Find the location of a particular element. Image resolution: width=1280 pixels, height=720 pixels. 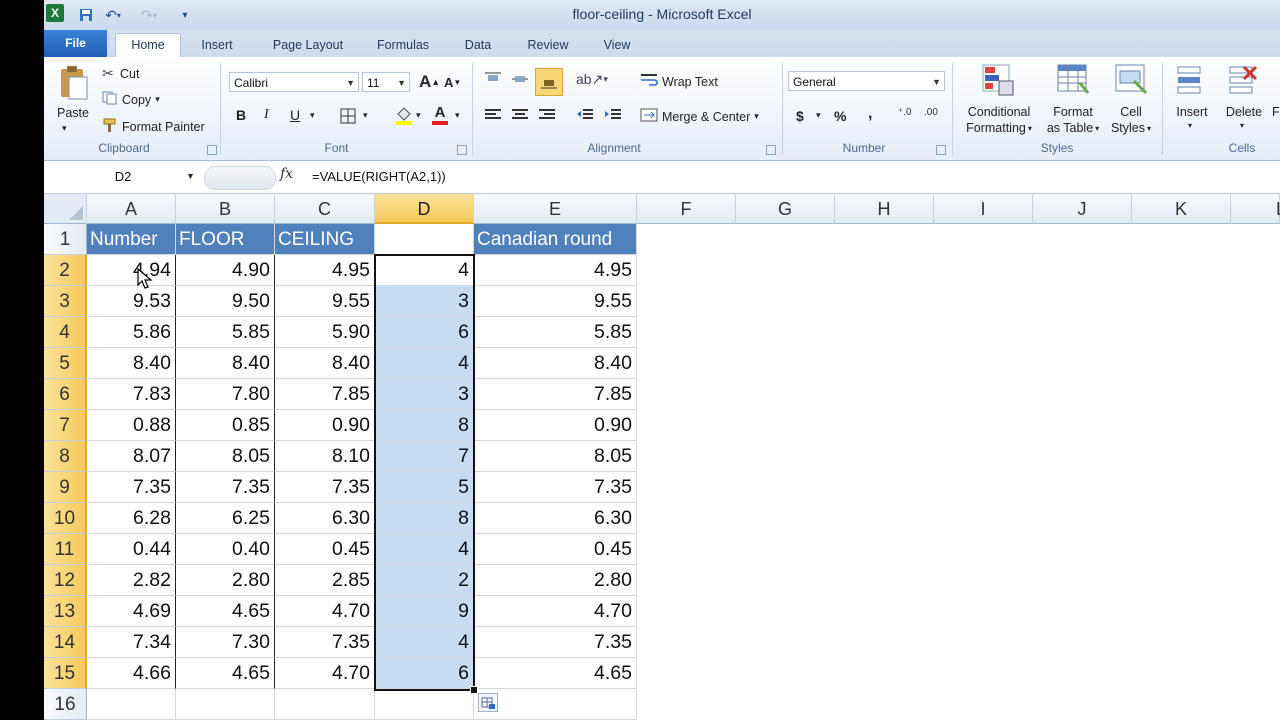

row-header-15: 15 is located at coordinates (65, 673).